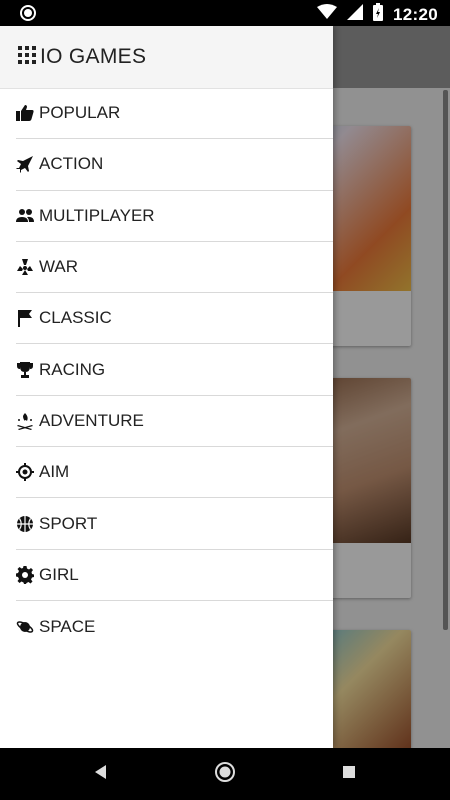  What do you see at coordinates (91, 420) in the screenshot?
I see `menu-item-label: ADVENTURE` at bounding box center [91, 420].